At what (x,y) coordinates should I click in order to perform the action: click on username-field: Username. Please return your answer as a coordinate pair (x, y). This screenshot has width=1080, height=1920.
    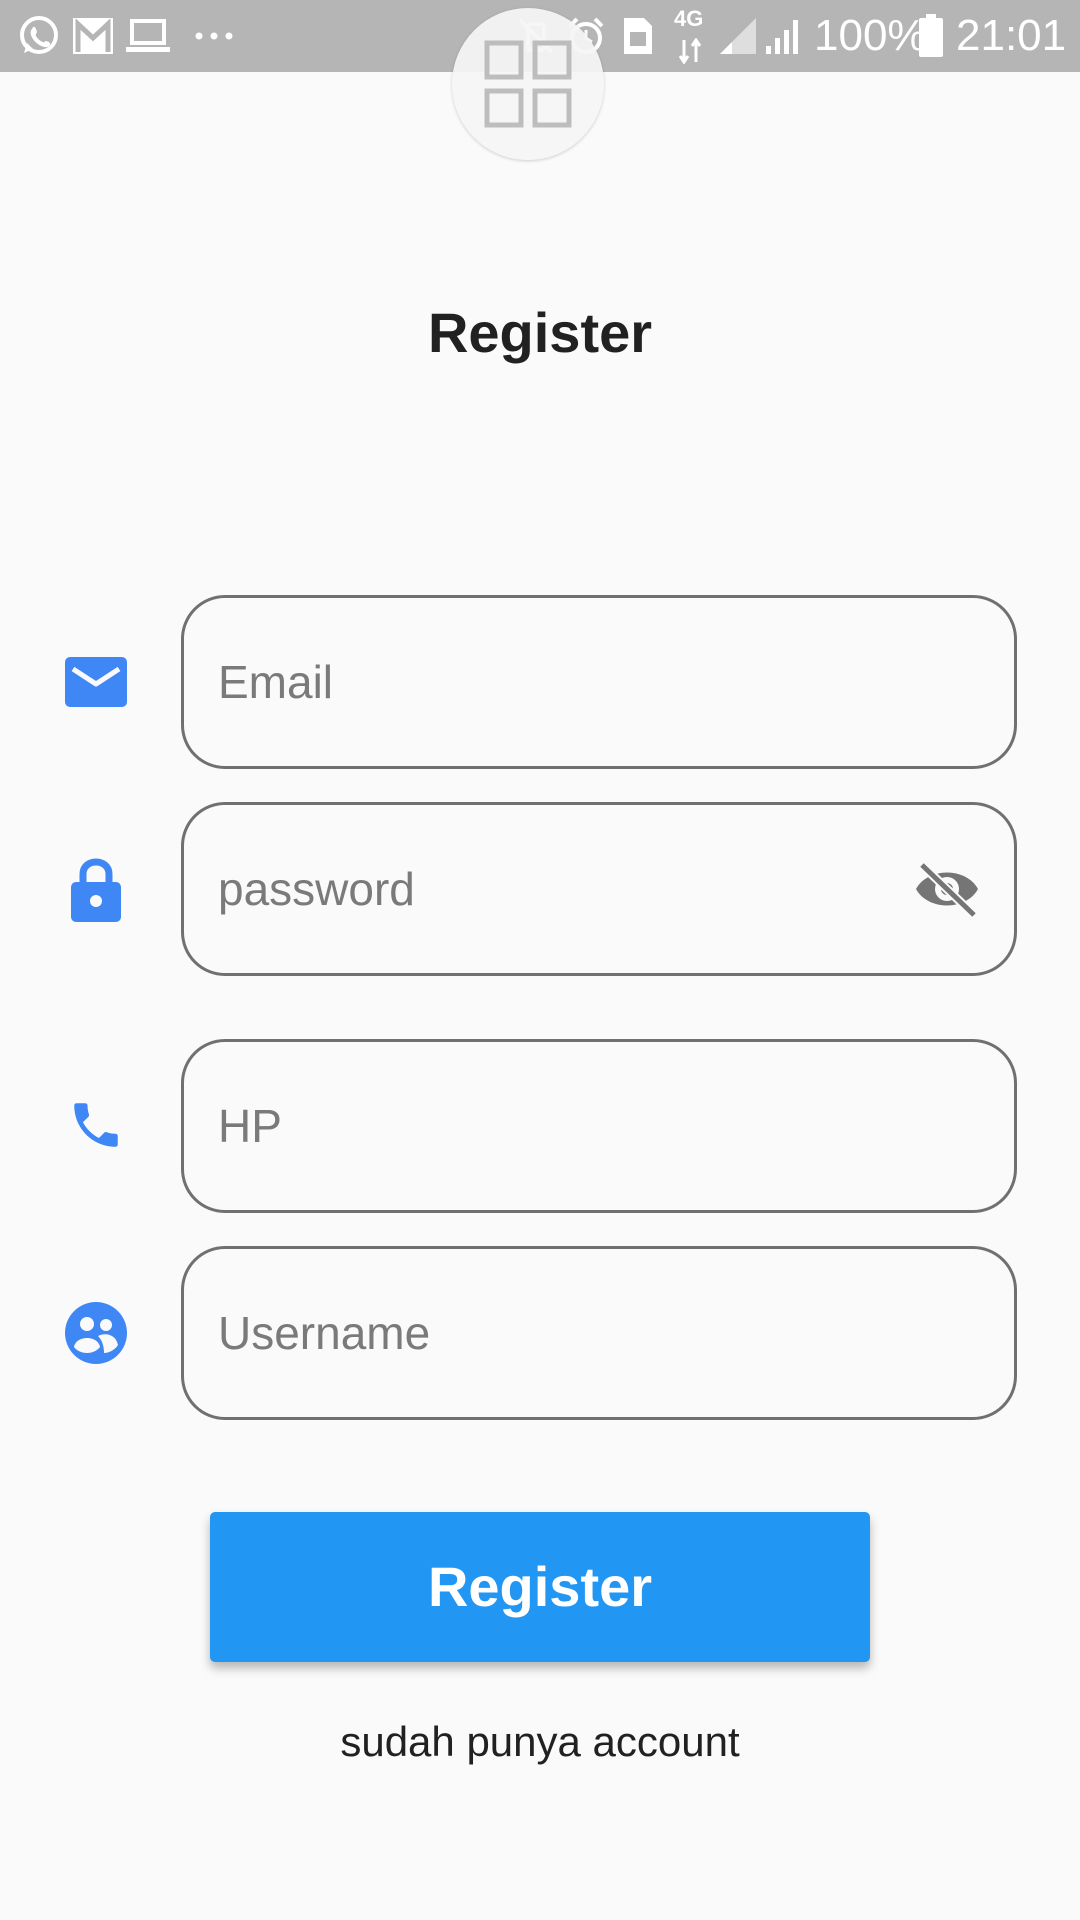
    Looking at the image, I should click on (599, 1333).